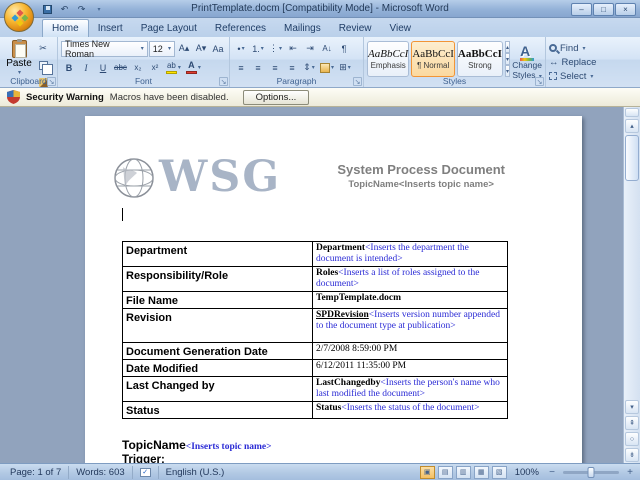 The height and width of the screenshot is (480, 640). Describe the element at coordinates (632, 439) in the screenshot. I see `browse-object-button: ○` at that location.